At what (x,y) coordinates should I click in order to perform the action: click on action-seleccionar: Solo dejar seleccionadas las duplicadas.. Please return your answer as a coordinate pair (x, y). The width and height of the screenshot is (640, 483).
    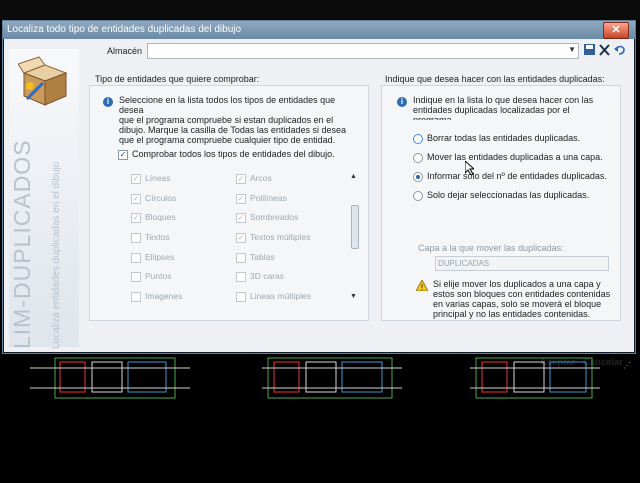
    Looking at the image, I should click on (501, 195).